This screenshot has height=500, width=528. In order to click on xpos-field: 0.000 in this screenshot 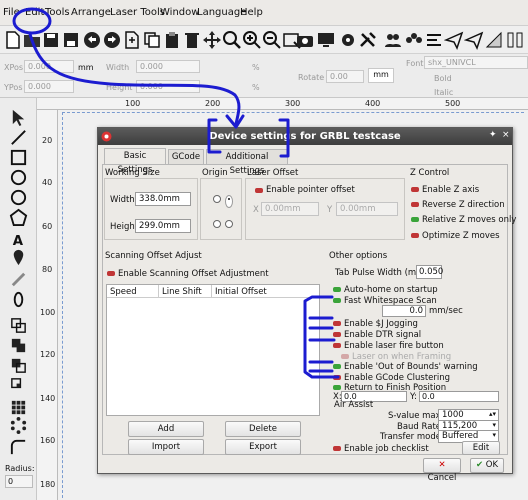, I will do `click(49, 66)`.